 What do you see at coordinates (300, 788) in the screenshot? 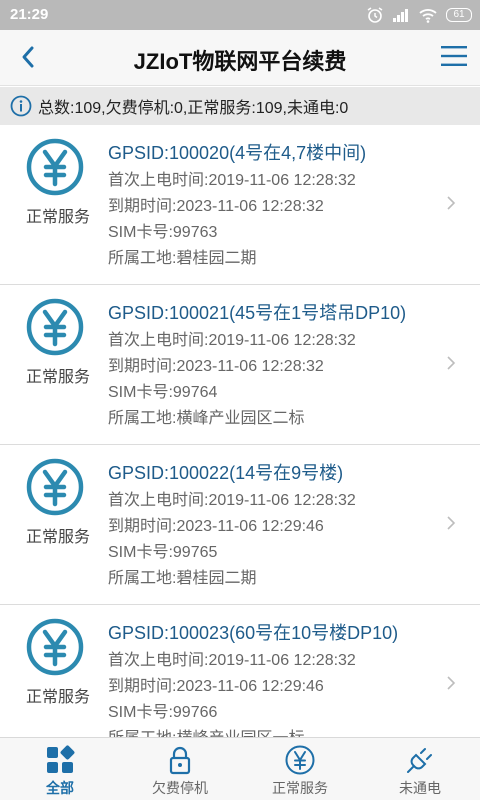
I see `tab-label: 正常服务` at bounding box center [300, 788].